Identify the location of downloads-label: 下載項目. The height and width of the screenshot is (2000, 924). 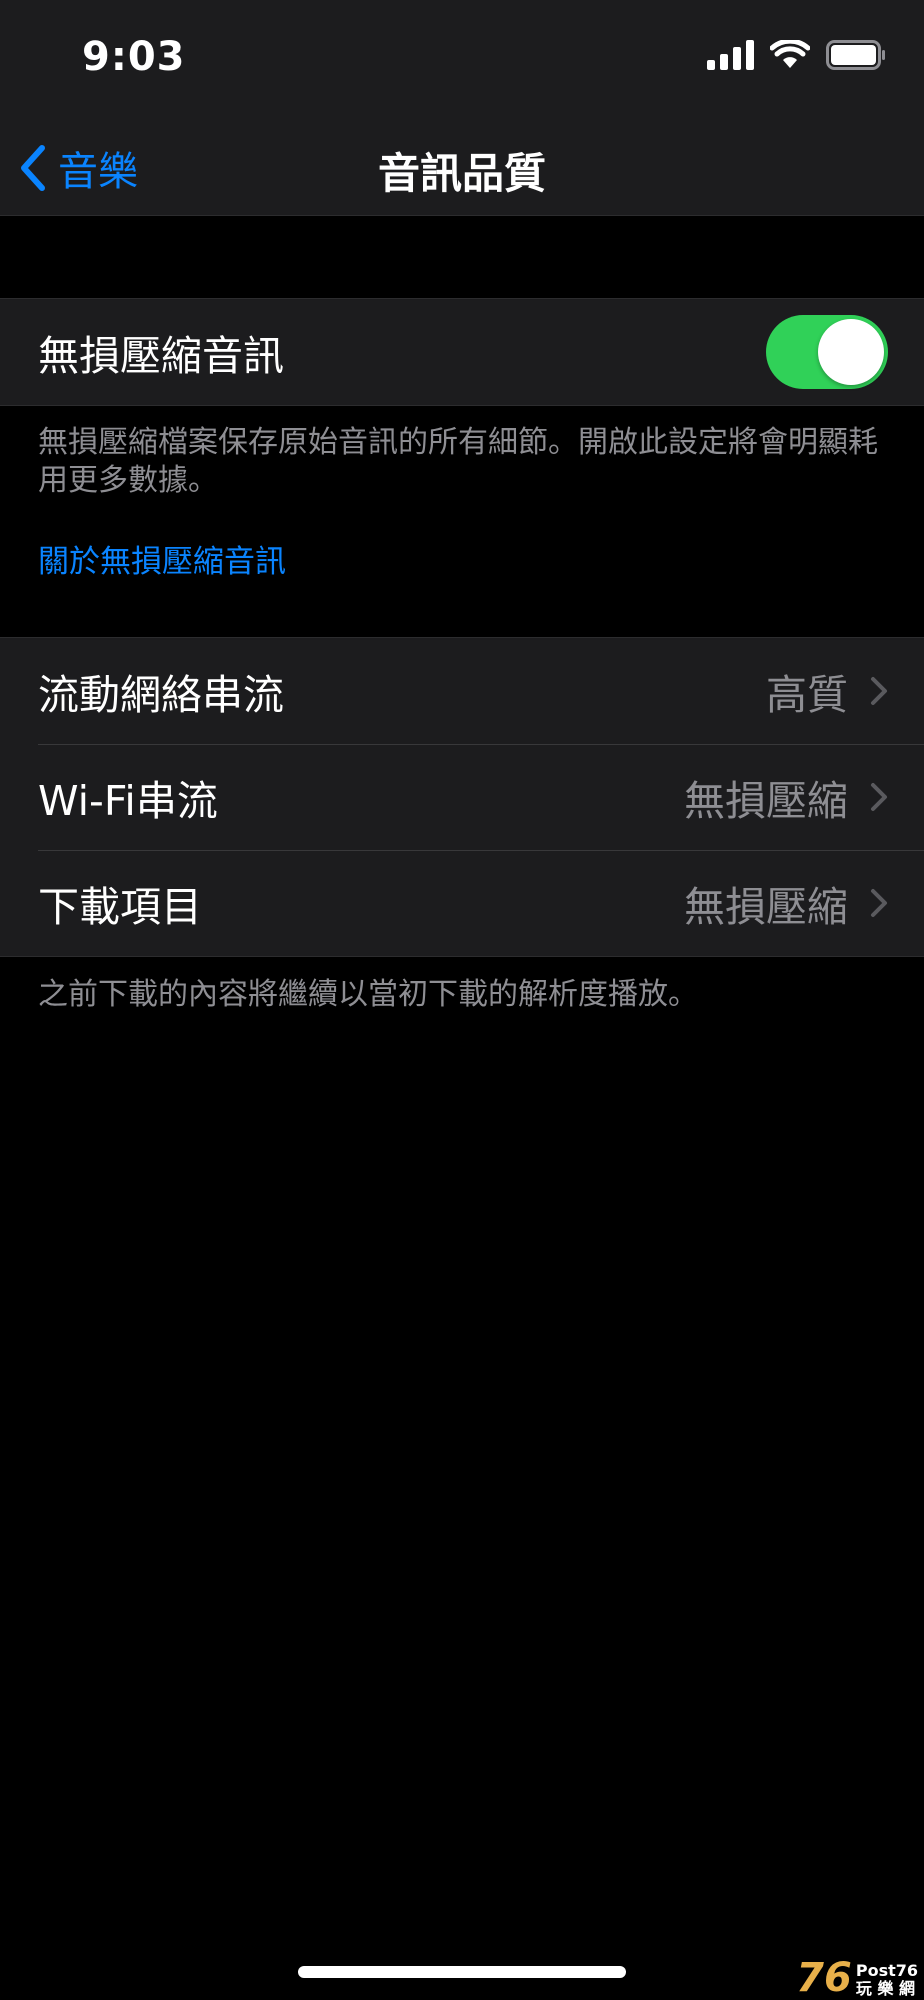
(120, 907).